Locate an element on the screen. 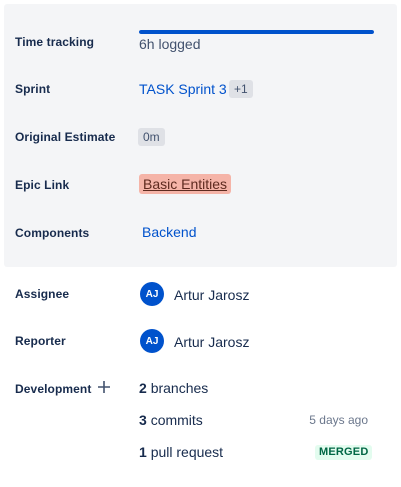  commits-text: commits is located at coordinates (176, 420).